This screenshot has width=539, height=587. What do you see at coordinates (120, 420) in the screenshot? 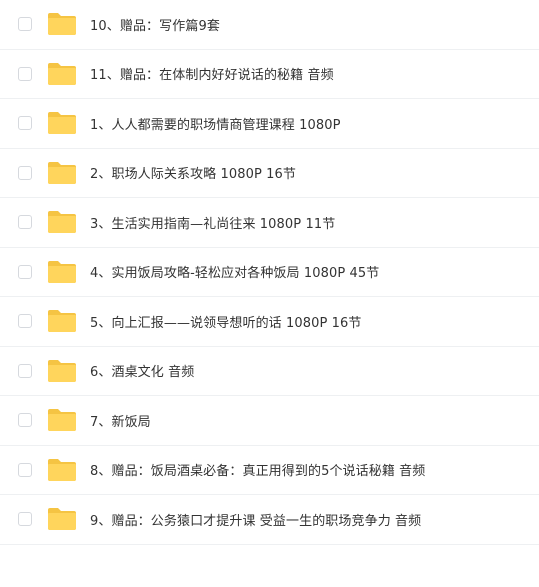
I see `file-name-link: 7、新饭局` at bounding box center [120, 420].